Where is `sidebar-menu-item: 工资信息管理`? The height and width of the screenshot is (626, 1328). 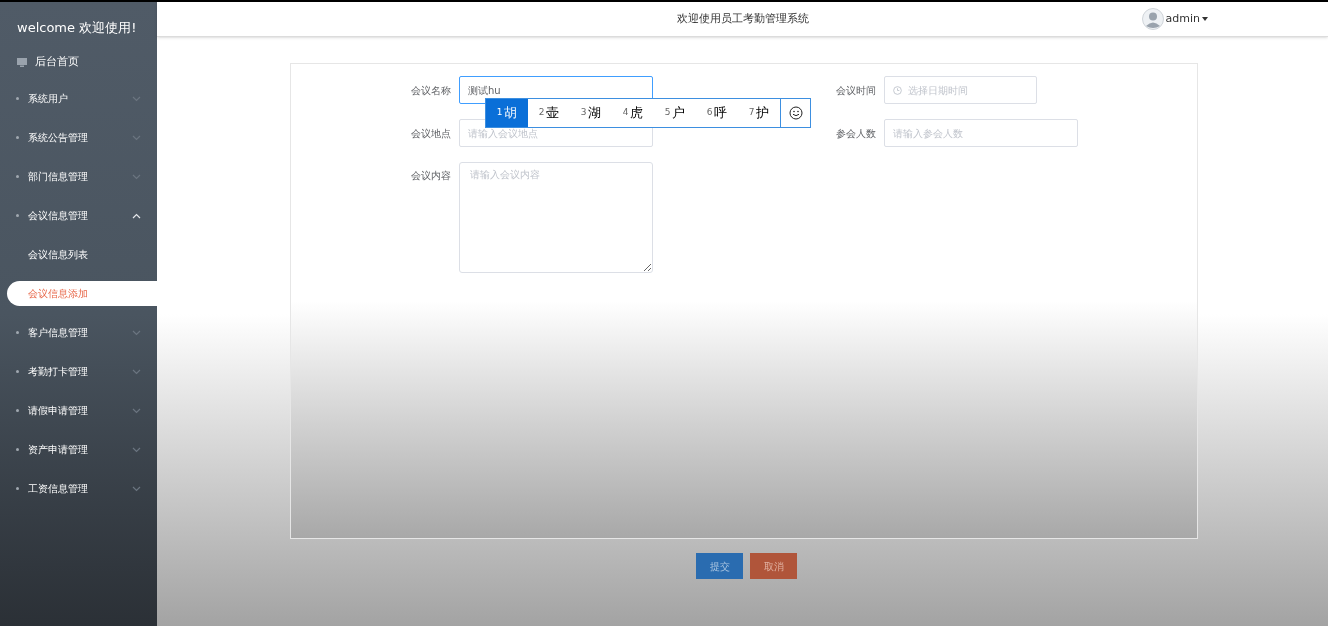
sidebar-menu-item: 工资信息管理 is located at coordinates (78, 488).